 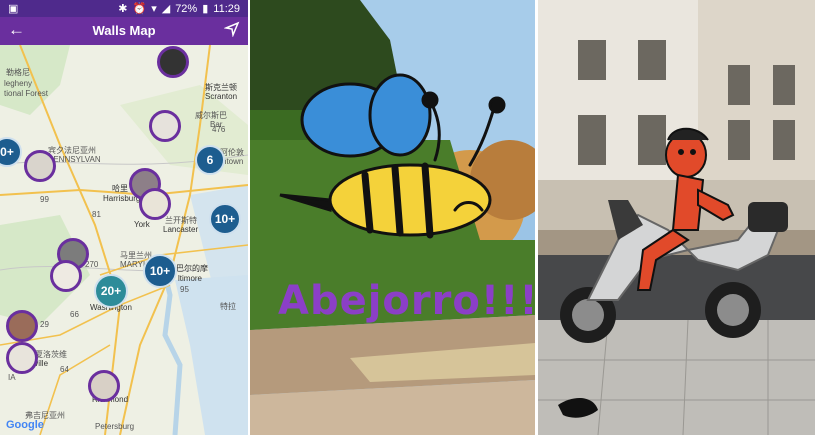 I want to click on map-label: Scranton, so click(x=221, y=96).